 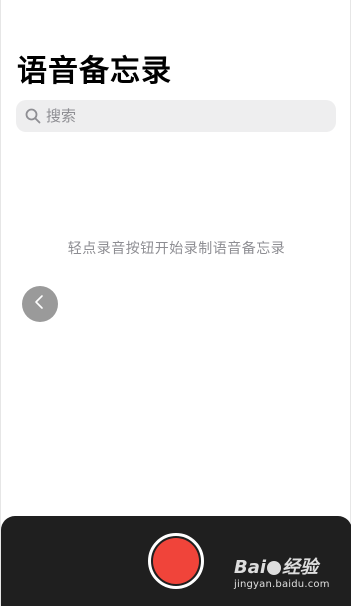 I want to click on search-bar, so click(x=176, y=116).